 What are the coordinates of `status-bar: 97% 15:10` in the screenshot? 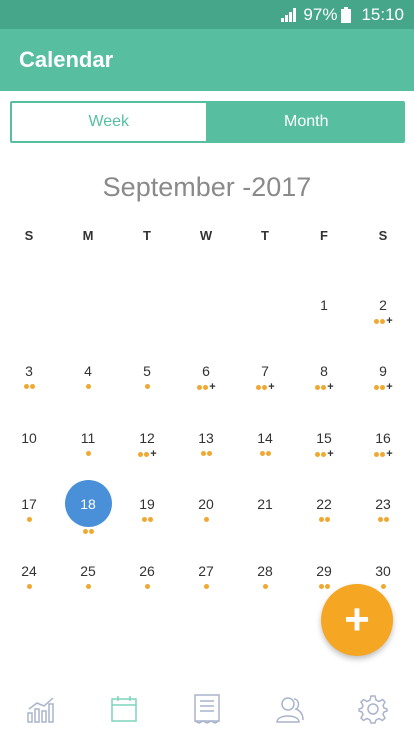 It's located at (207, 14).